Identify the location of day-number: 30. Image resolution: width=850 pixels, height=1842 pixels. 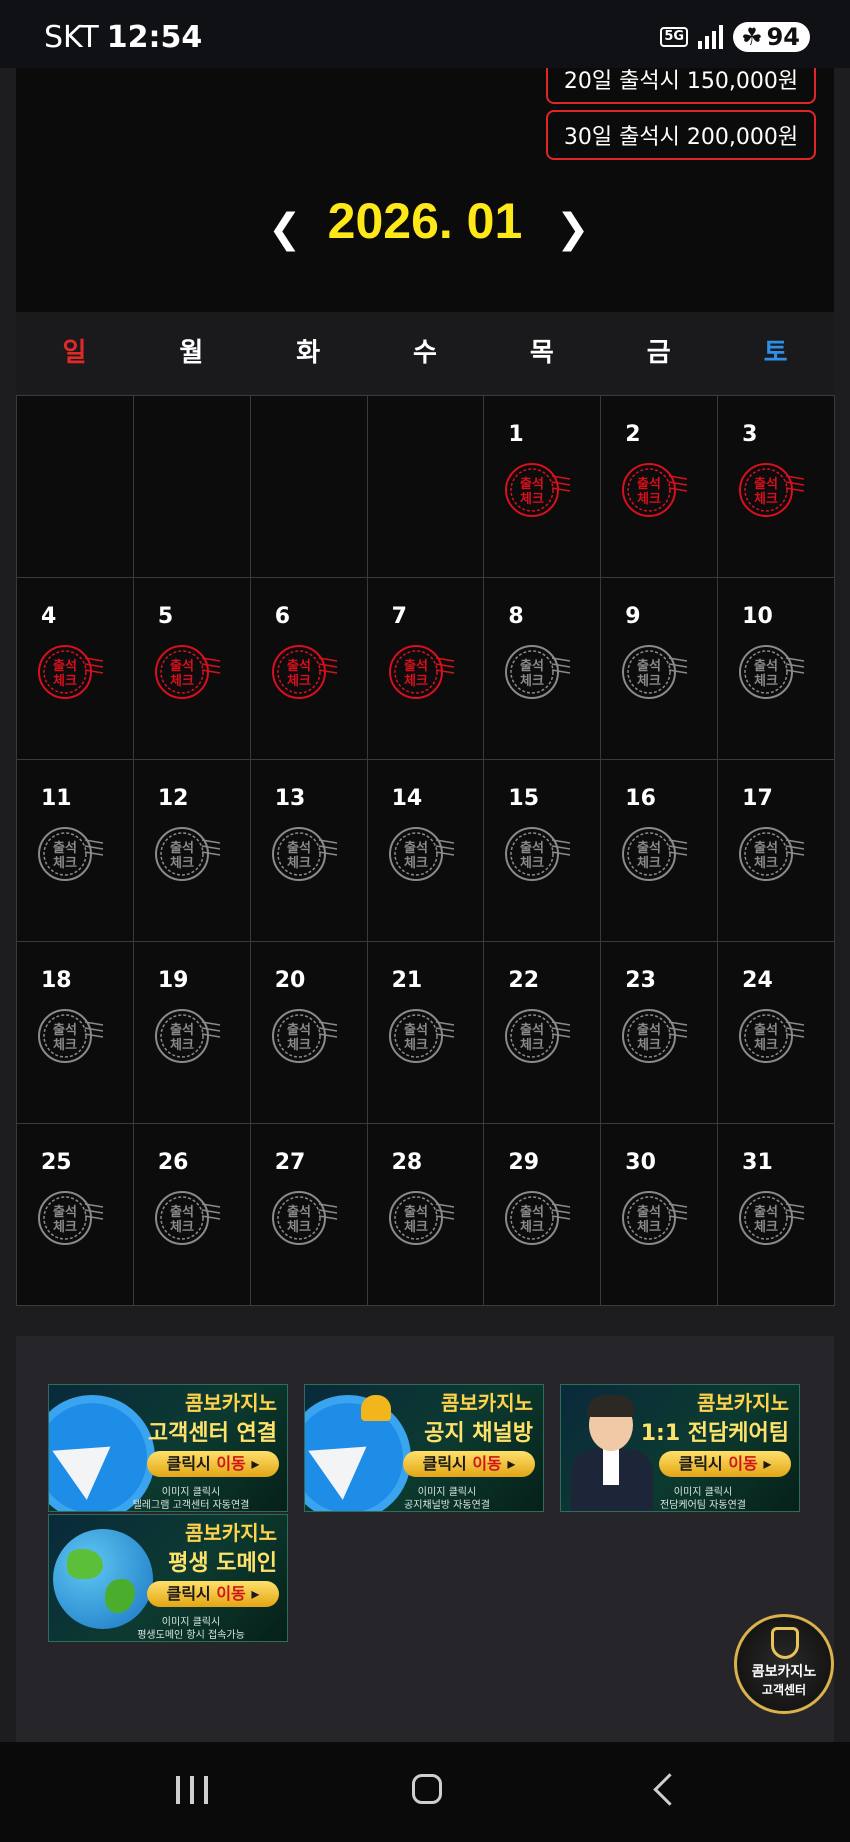
(640, 1162).